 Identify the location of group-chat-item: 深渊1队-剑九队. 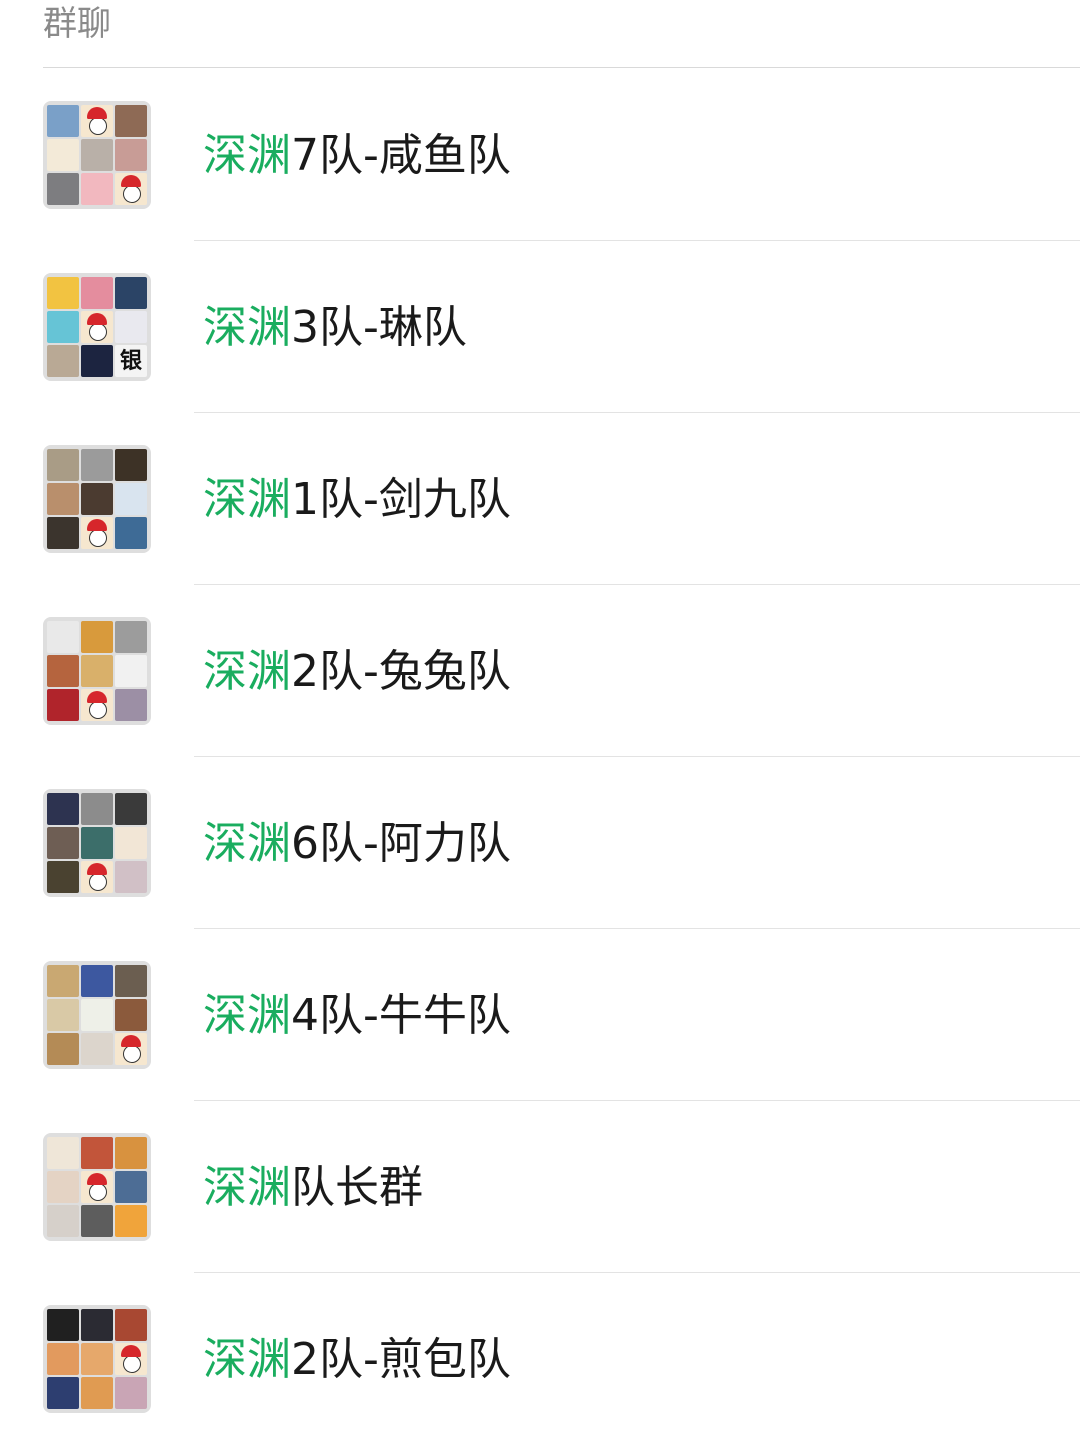
(540, 499).